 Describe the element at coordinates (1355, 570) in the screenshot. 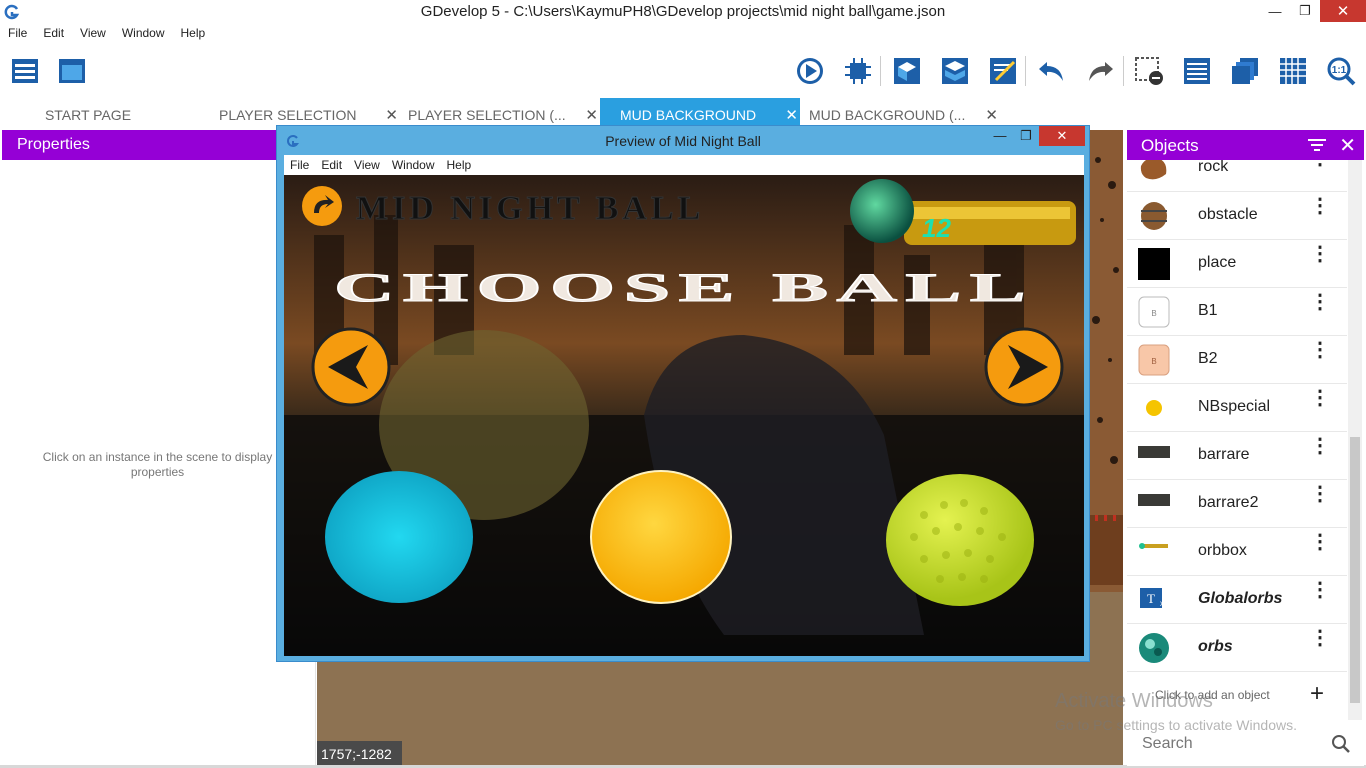

I see `objects-scrollbar-thumb` at that location.